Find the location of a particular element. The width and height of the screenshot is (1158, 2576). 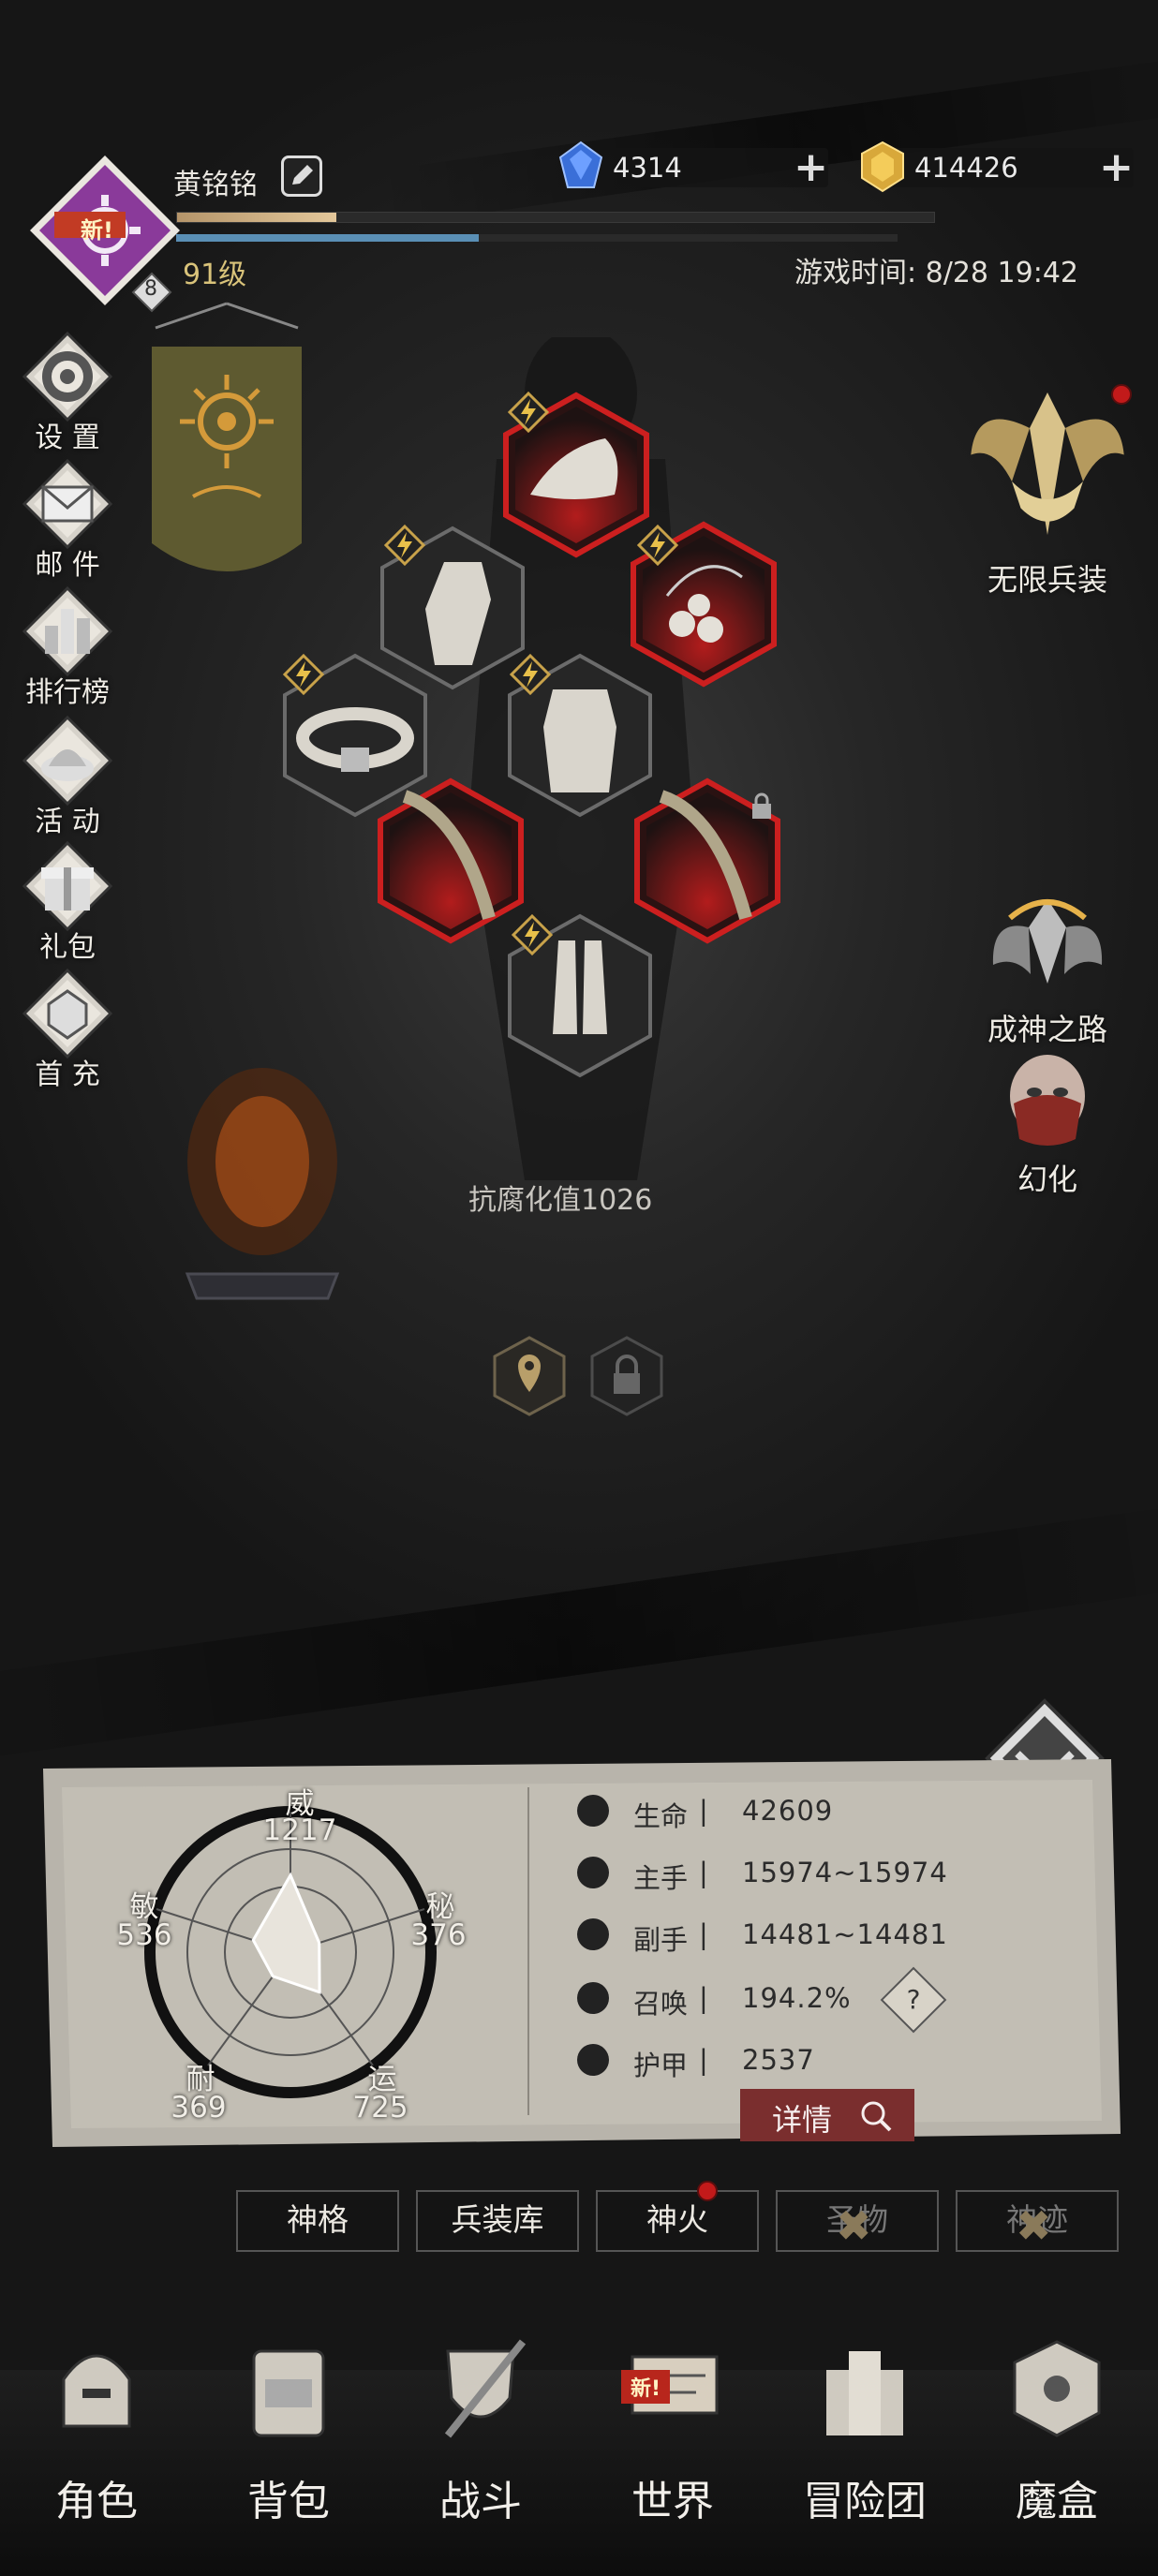

tab-3: 圣物 ✖ is located at coordinates (858, 2221).